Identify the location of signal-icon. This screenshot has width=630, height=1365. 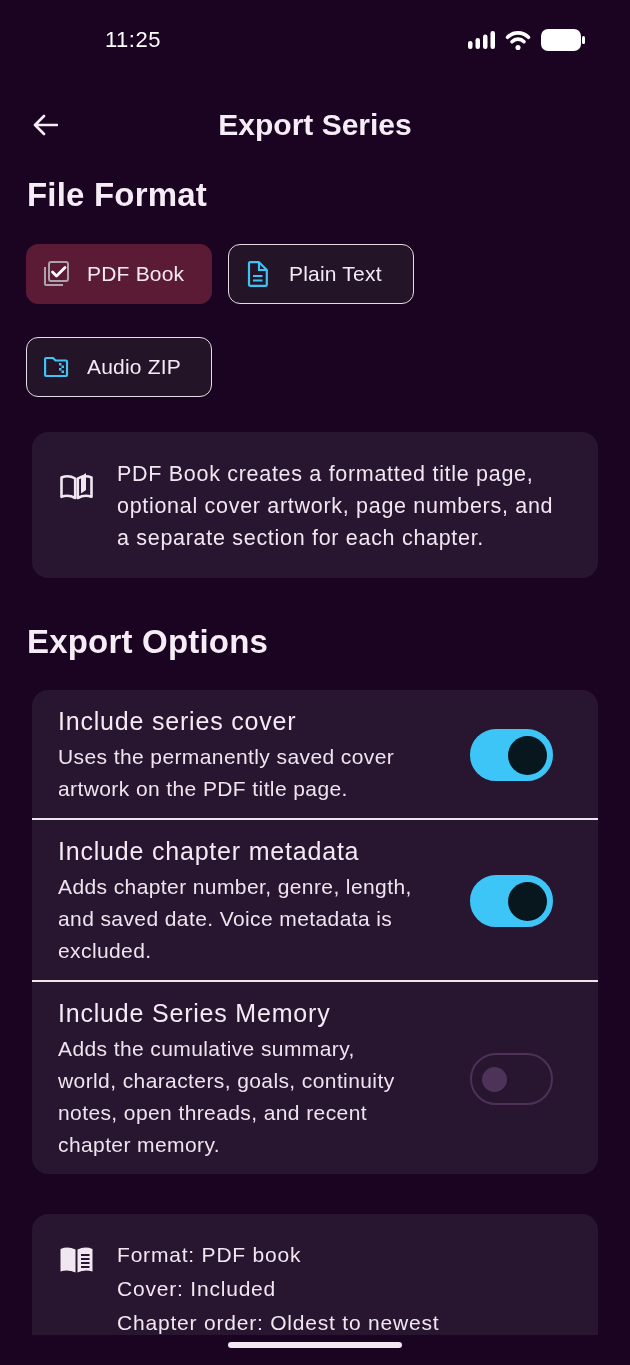
(481, 40).